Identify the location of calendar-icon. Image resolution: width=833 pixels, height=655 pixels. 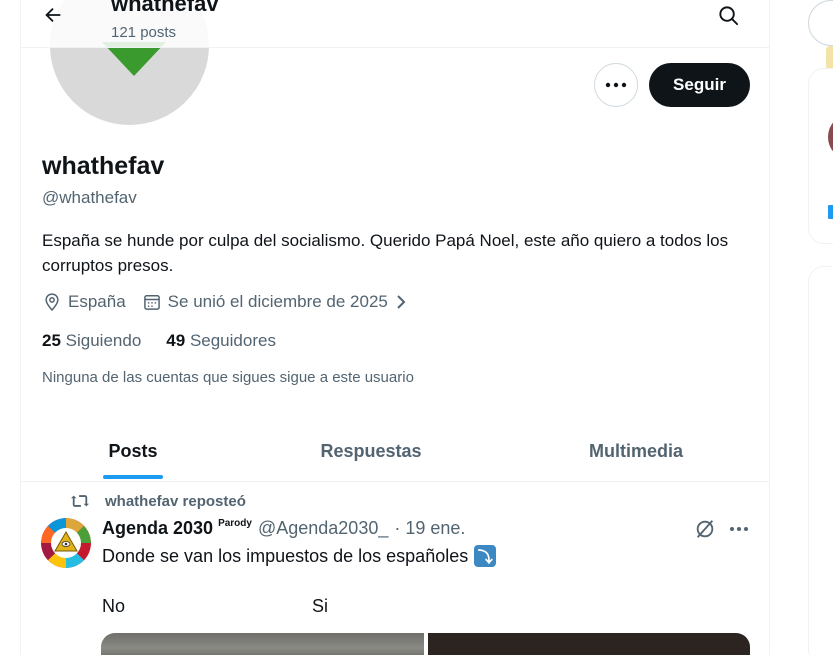
(151, 302).